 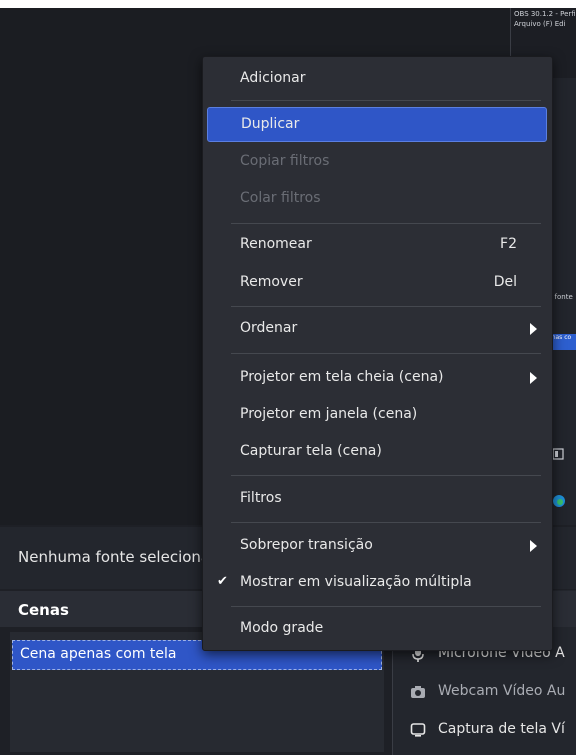 I want to click on menu-item-label: Colar filtros, so click(x=280, y=198).